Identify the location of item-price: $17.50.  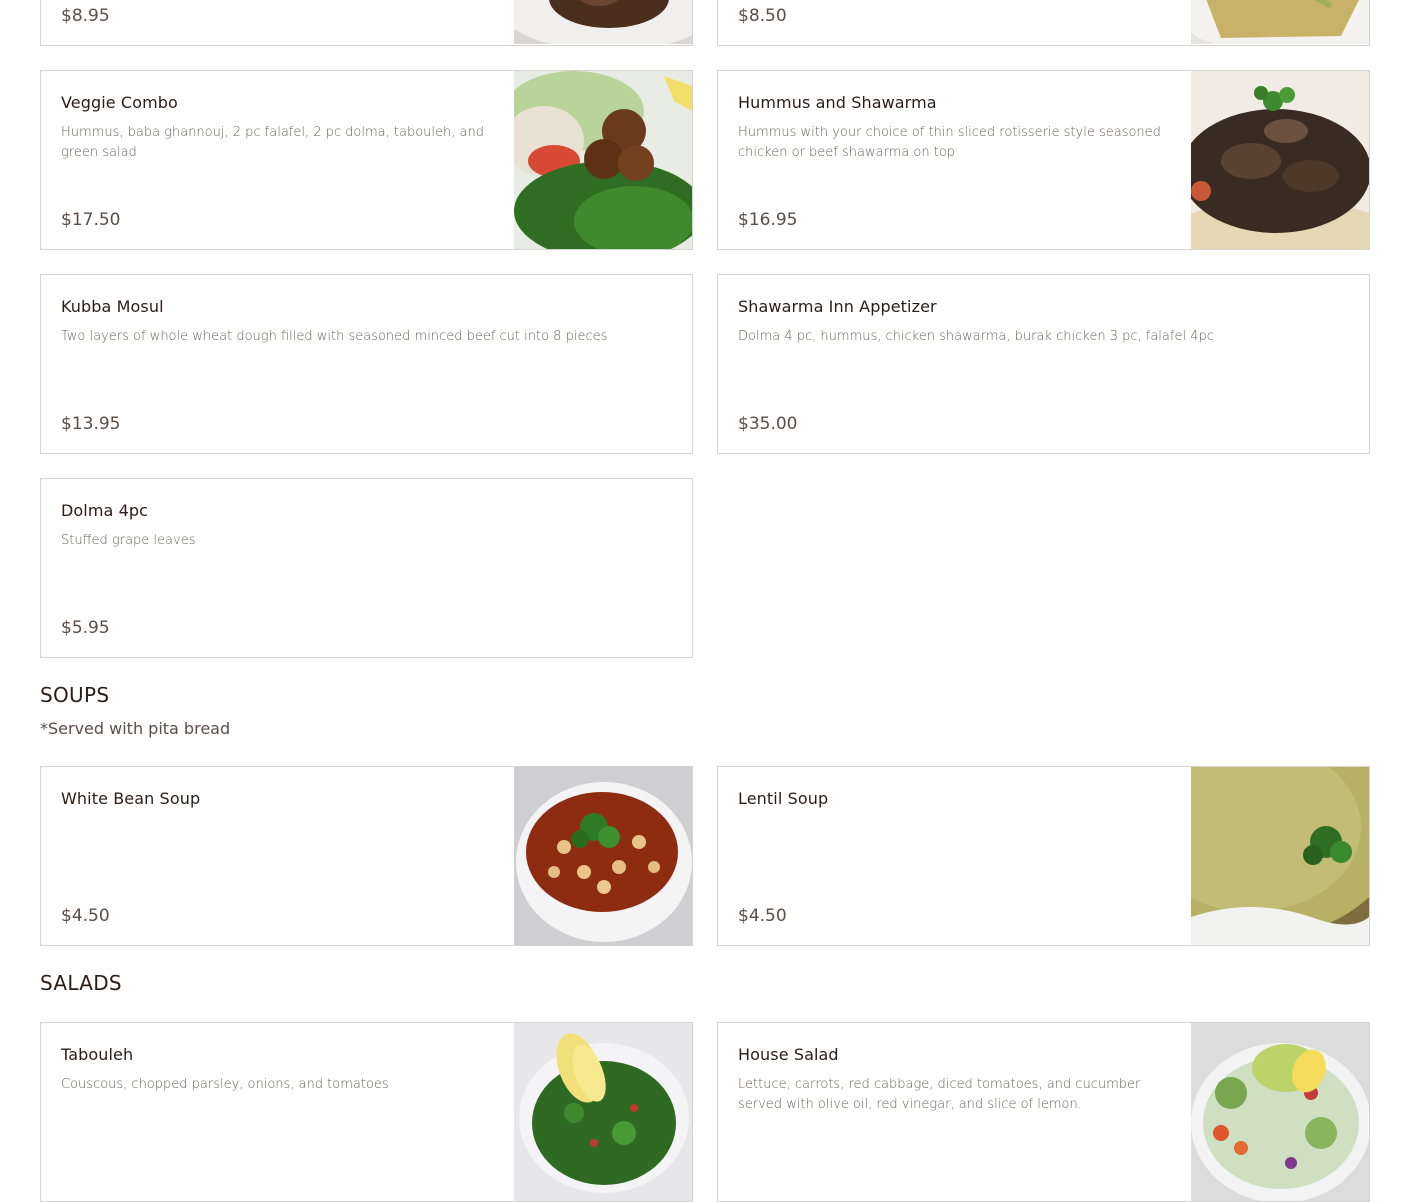
(91, 220).